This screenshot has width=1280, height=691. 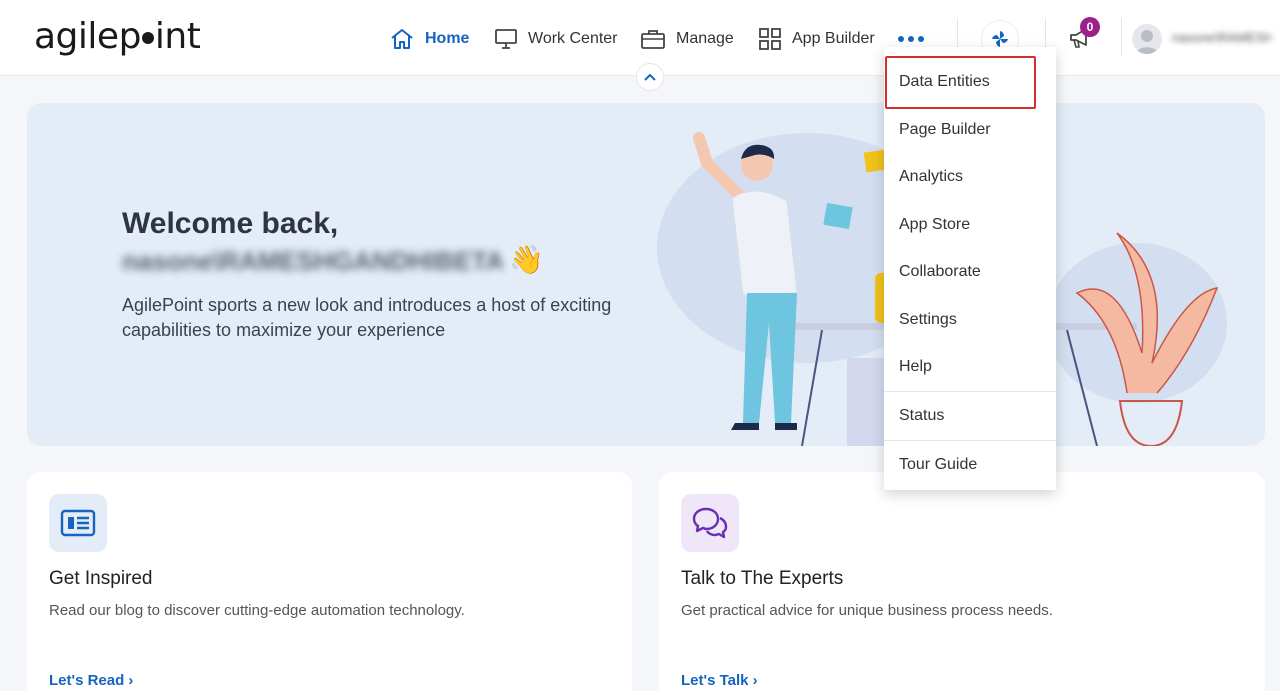 What do you see at coordinates (710, 523) in the screenshot?
I see `chat-bubbles-icon` at bounding box center [710, 523].